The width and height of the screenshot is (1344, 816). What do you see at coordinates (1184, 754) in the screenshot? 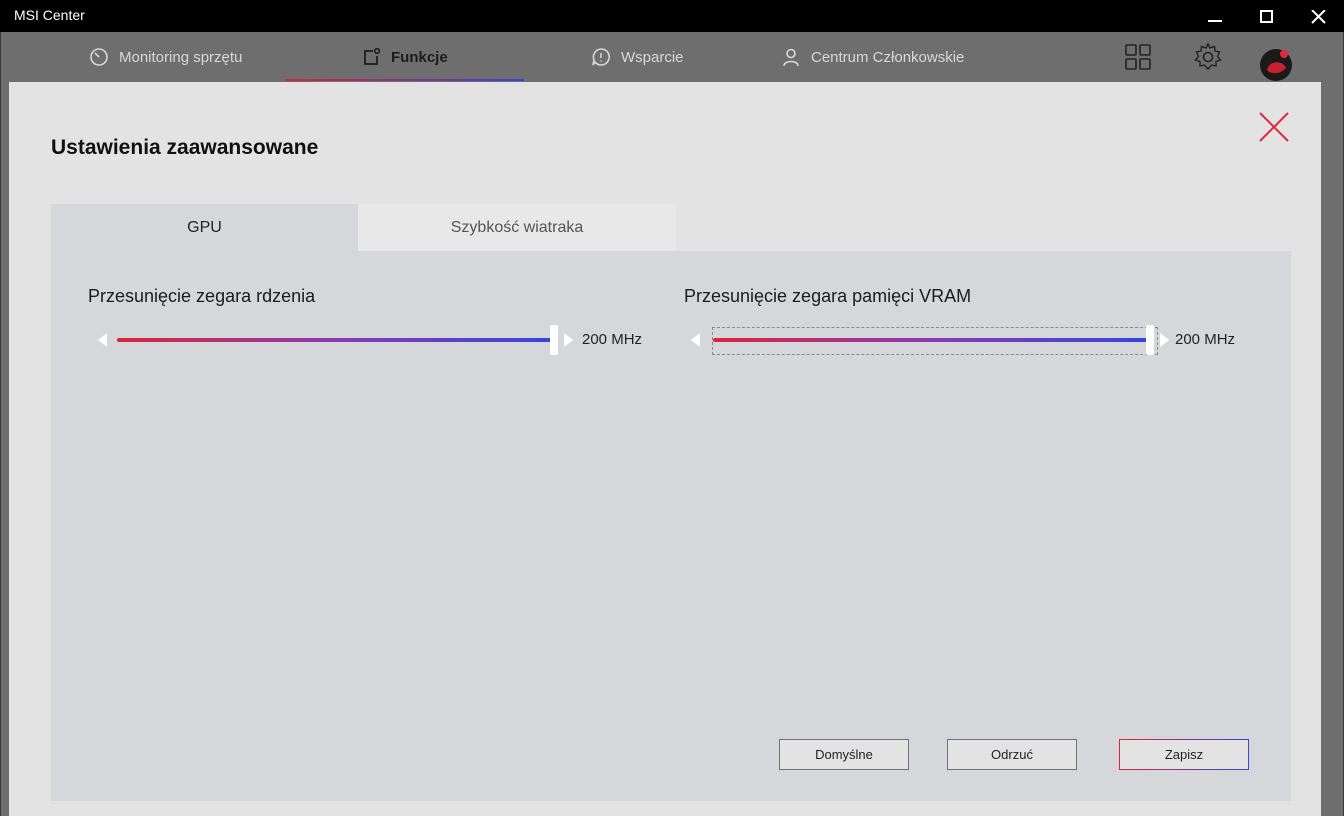
I see `save-button: Zapisz` at bounding box center [1184, 754].